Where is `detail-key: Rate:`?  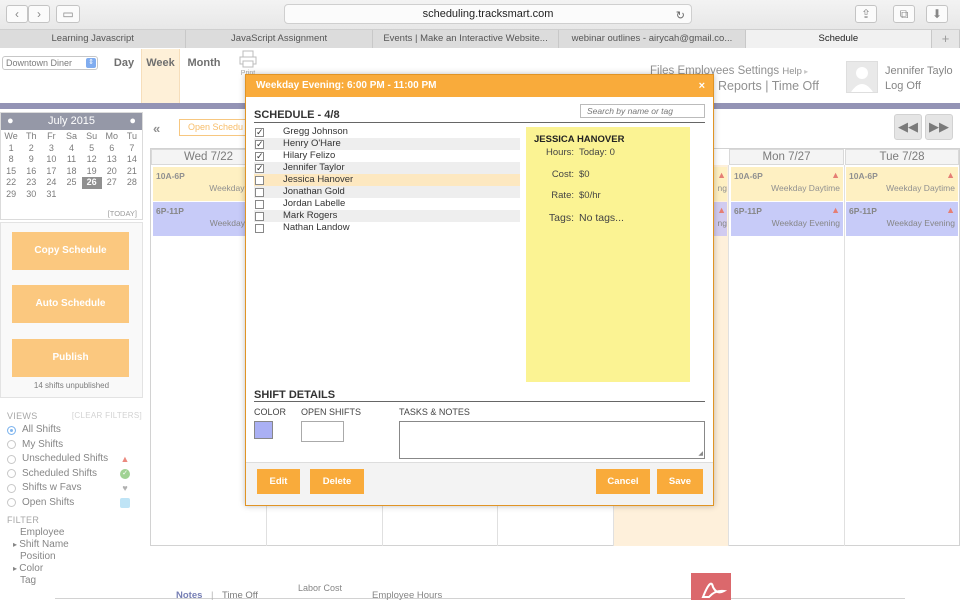
detail-key: Rate: is located at coordinates (562, 195).